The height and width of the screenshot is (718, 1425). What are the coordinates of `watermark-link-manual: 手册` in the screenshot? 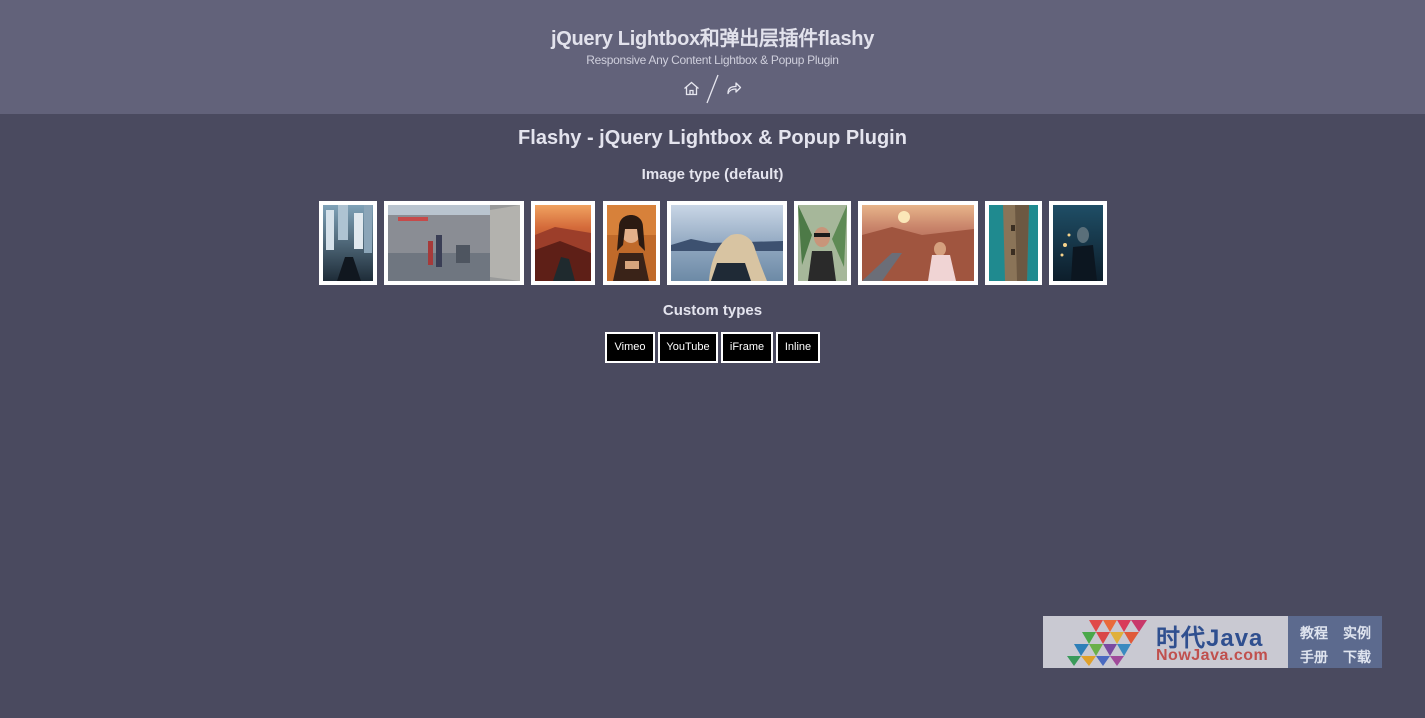 It's located at (1314, 657).